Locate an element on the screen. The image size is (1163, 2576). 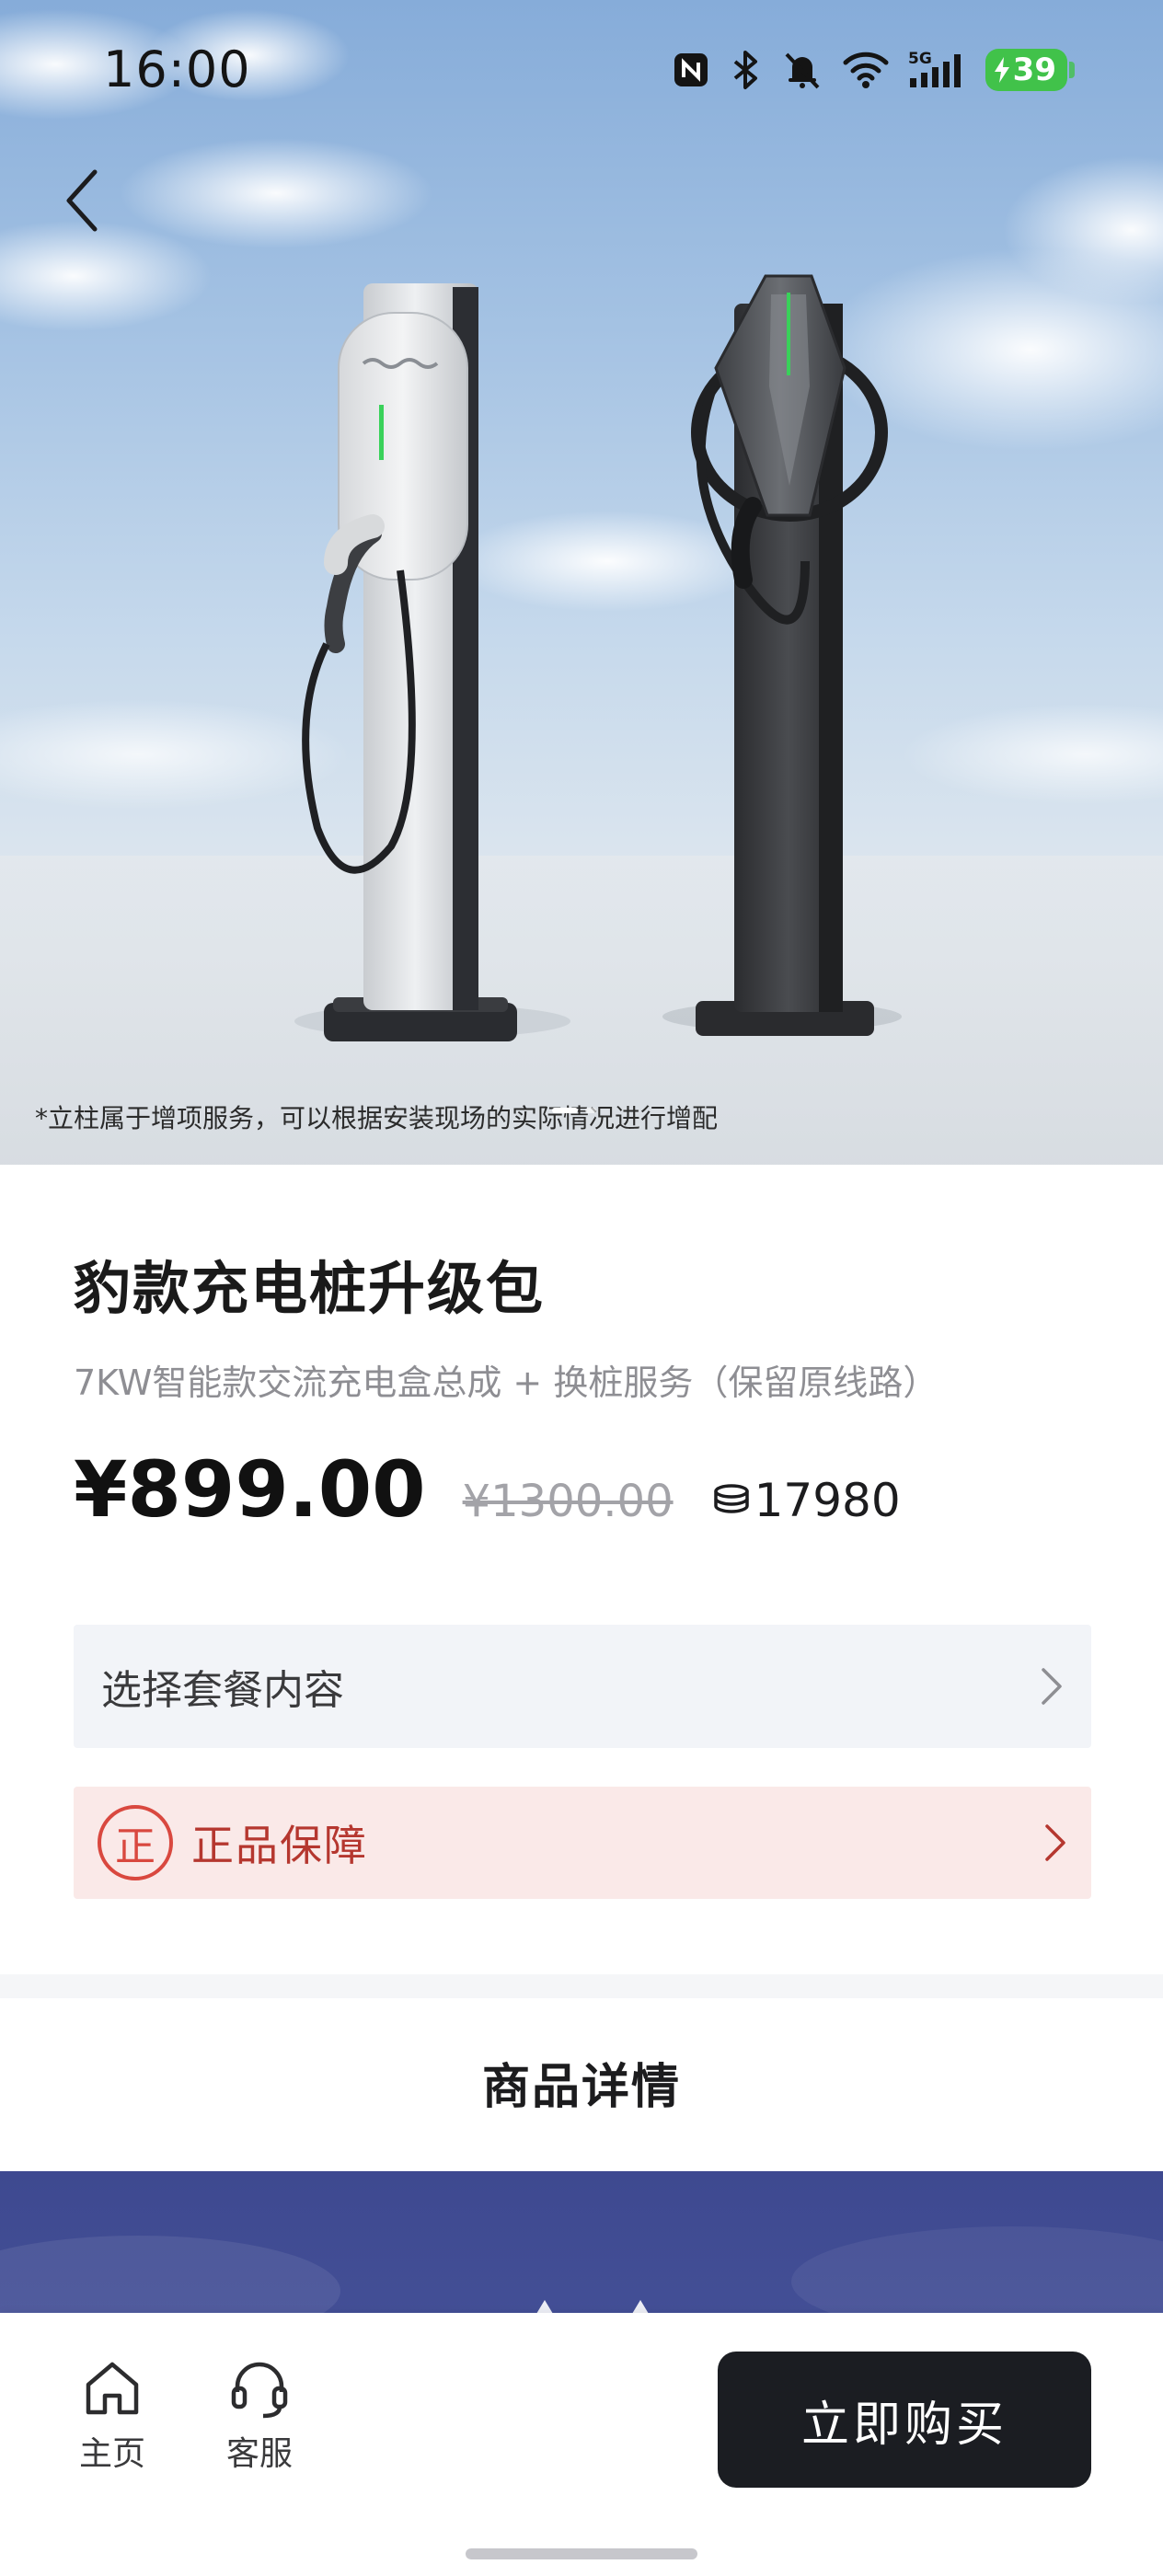
detail-image-banner is located at coordinates (581, 2244).